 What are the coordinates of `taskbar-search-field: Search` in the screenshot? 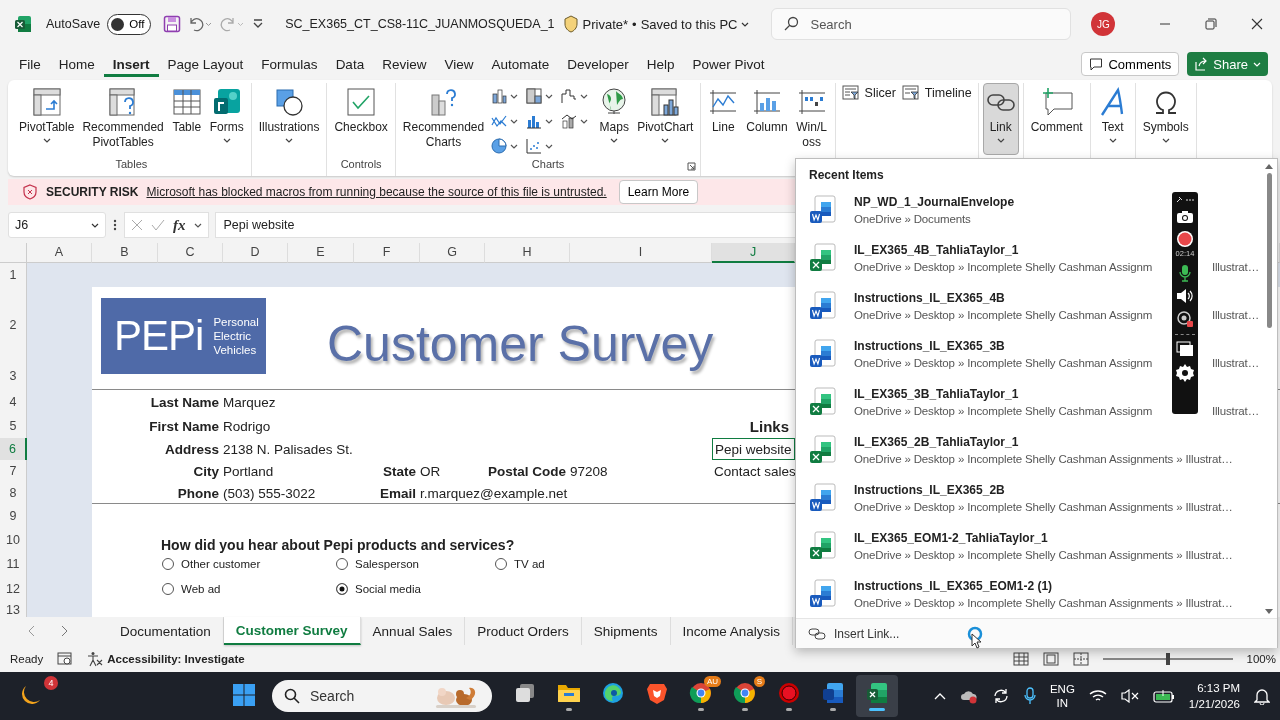 It's located at (382, 696).